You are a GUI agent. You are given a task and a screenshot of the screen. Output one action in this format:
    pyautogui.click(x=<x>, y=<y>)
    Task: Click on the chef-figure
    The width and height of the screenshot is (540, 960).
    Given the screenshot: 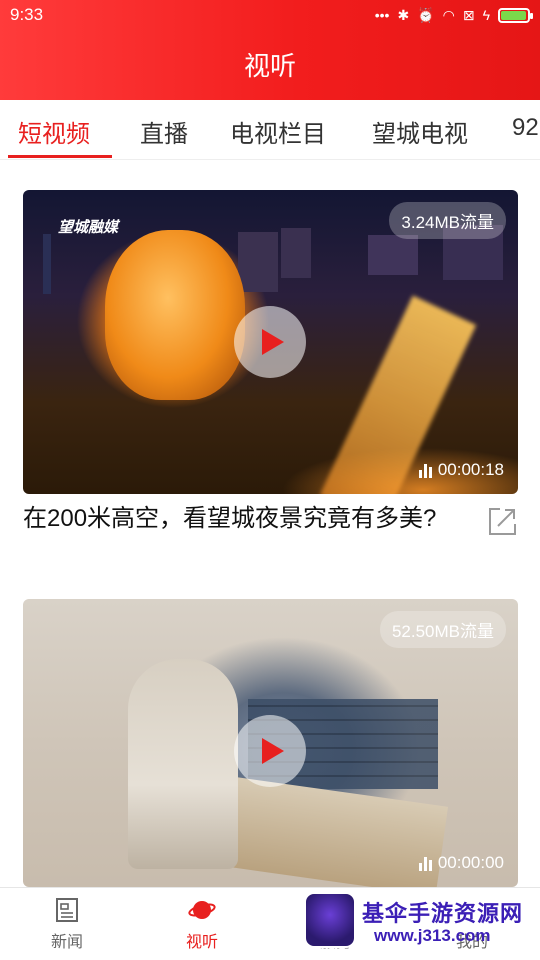 What is the action you would take?
    pyautogui.click(x=183, y=764)
    